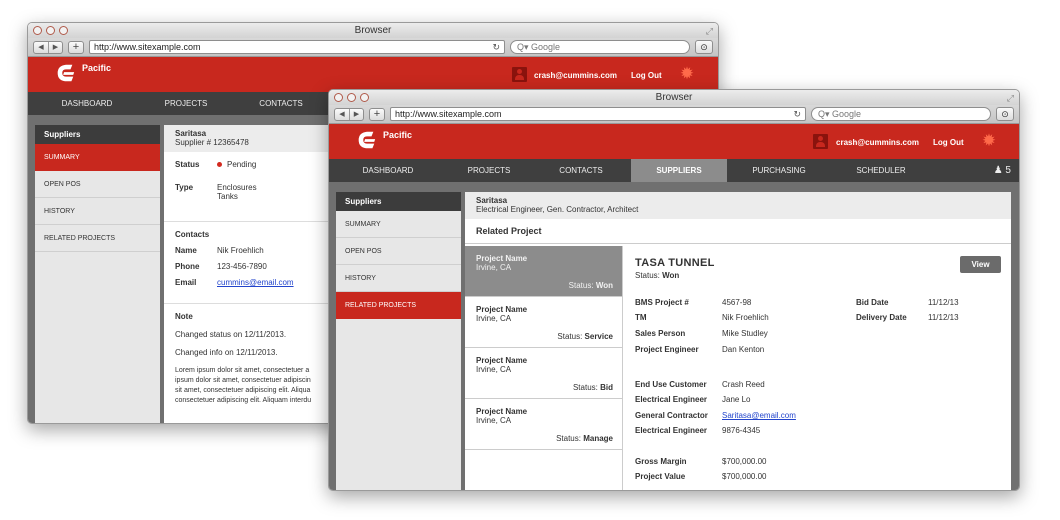 Image resolution: width=1060 pixels, height=520 pixels. Describe the element at coordinates (779, 170) in the screenshot. I see `nav-tab-purchasing: PURCHASING` at that location.